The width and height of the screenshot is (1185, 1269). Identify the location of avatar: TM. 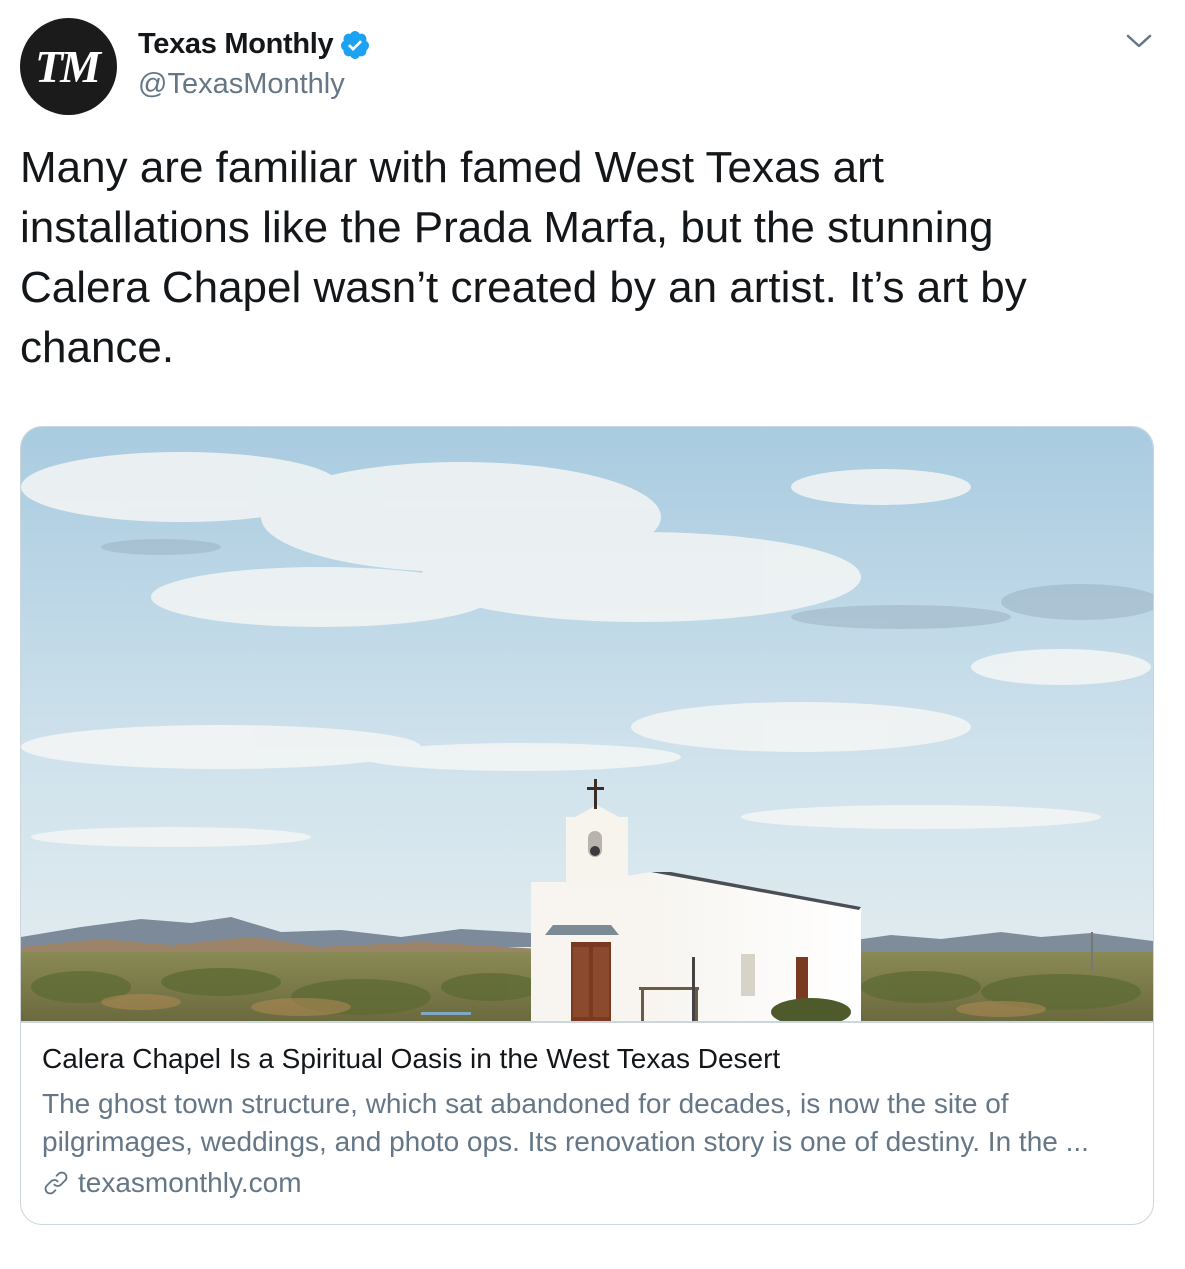
(68, 66).